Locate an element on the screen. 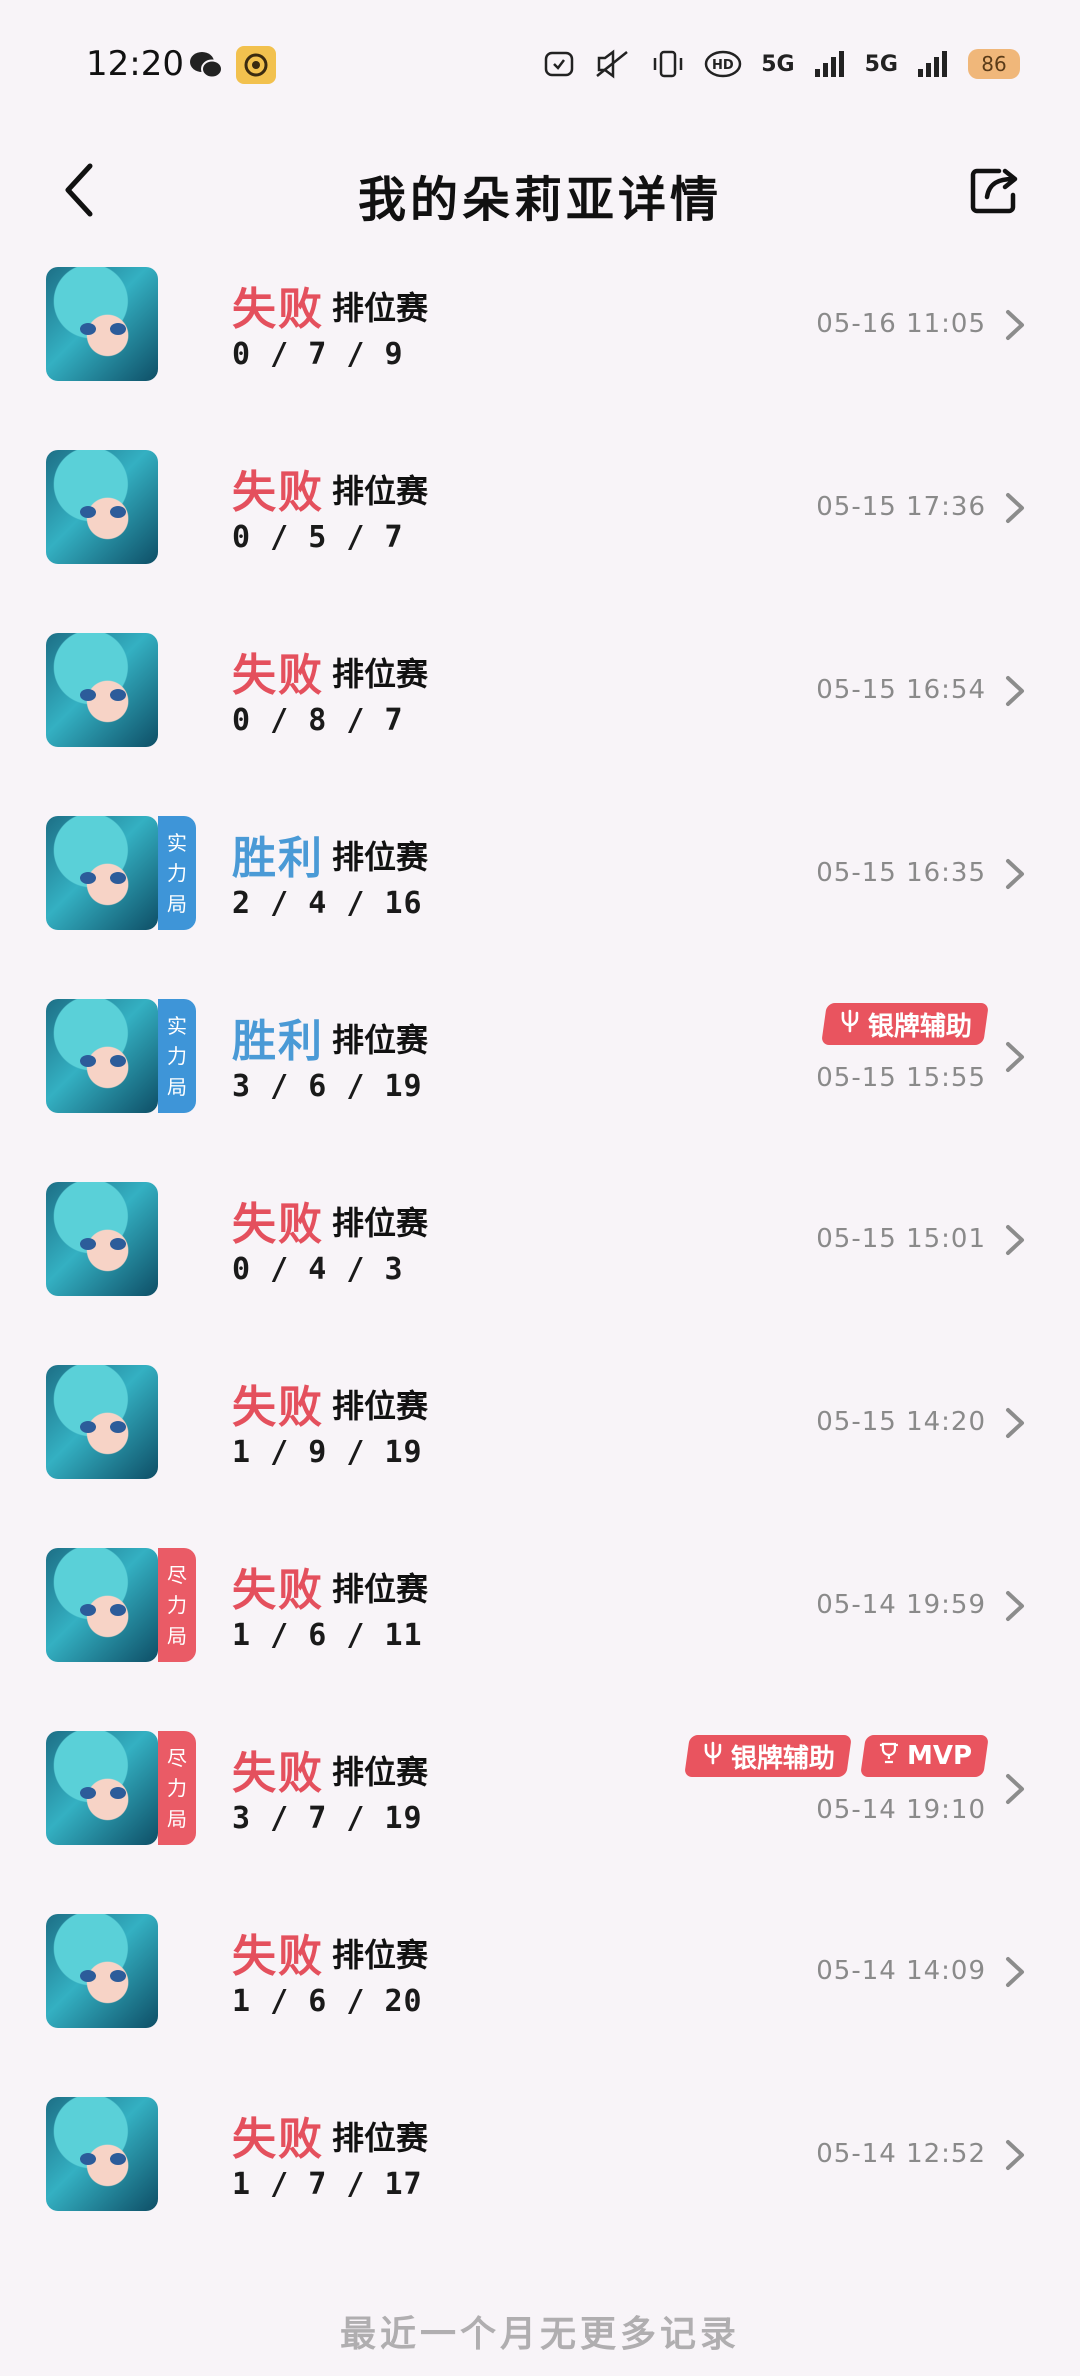 The width and height of the screenshot is (1080, 2376). match-row: 失败 排位赛 0 / 8 / 7 05-15 16:54 is located at coordinates (540, 716).